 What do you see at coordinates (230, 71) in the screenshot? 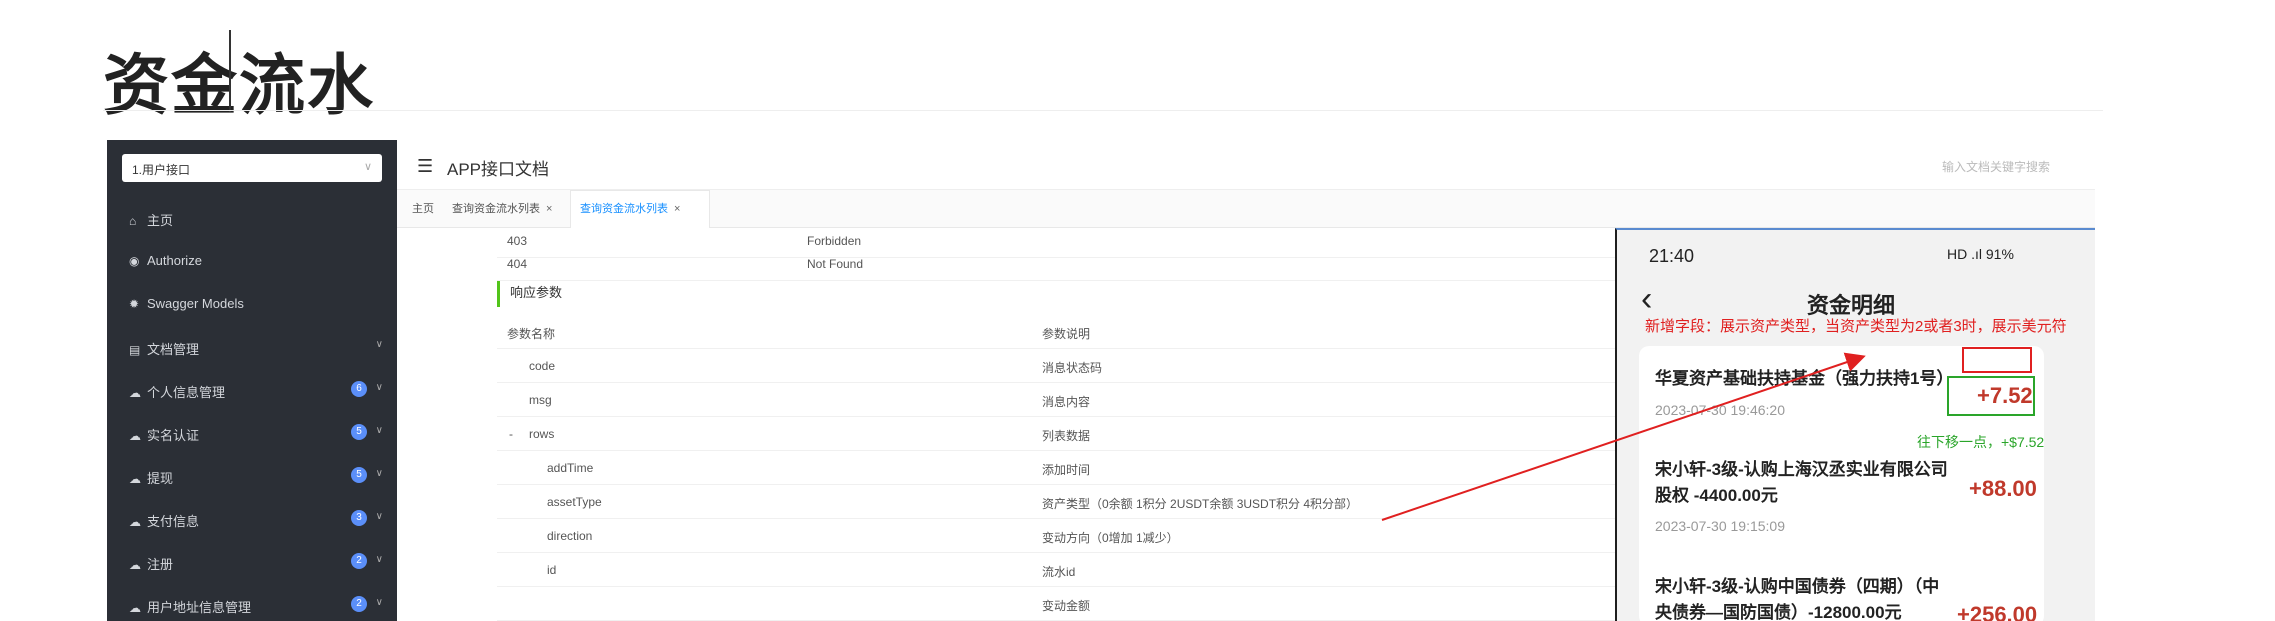
I see `text-cursor` at bounding box center [230, 71].